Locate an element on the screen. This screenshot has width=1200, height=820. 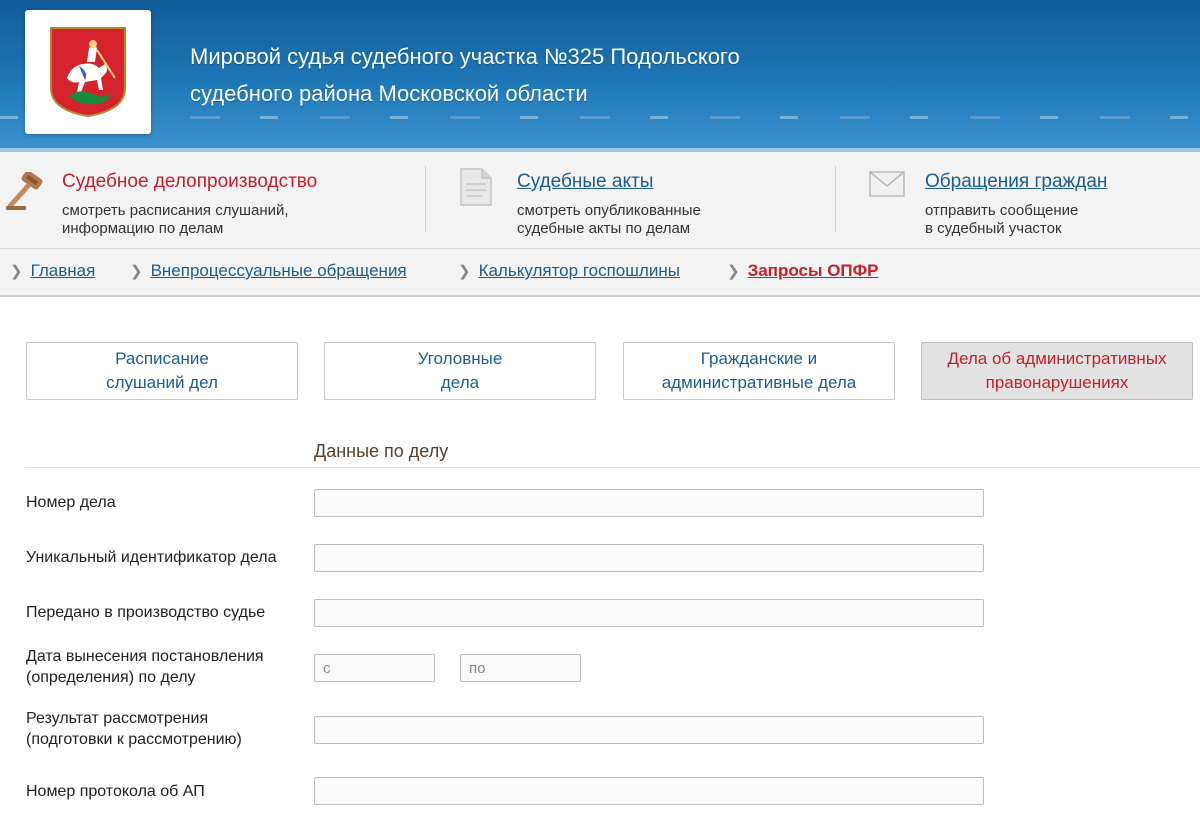
nav-desc-line: в судебный участок is located at coordinates (993, 228).